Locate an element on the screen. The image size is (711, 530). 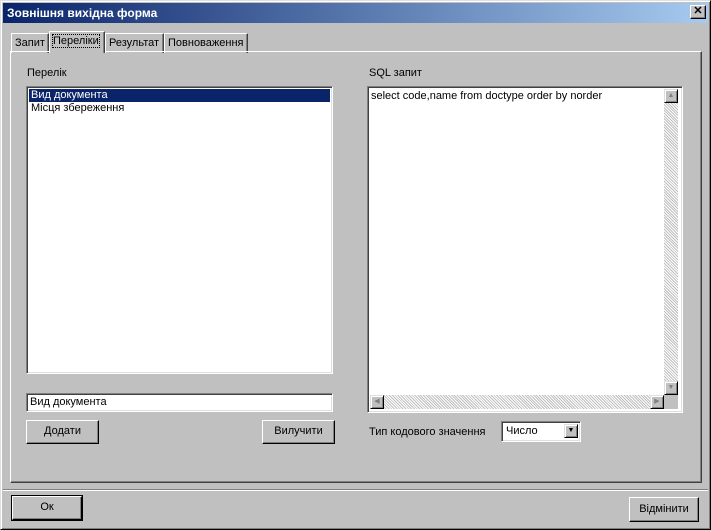
tab-query: Запит is located at coordinates (30, 43).